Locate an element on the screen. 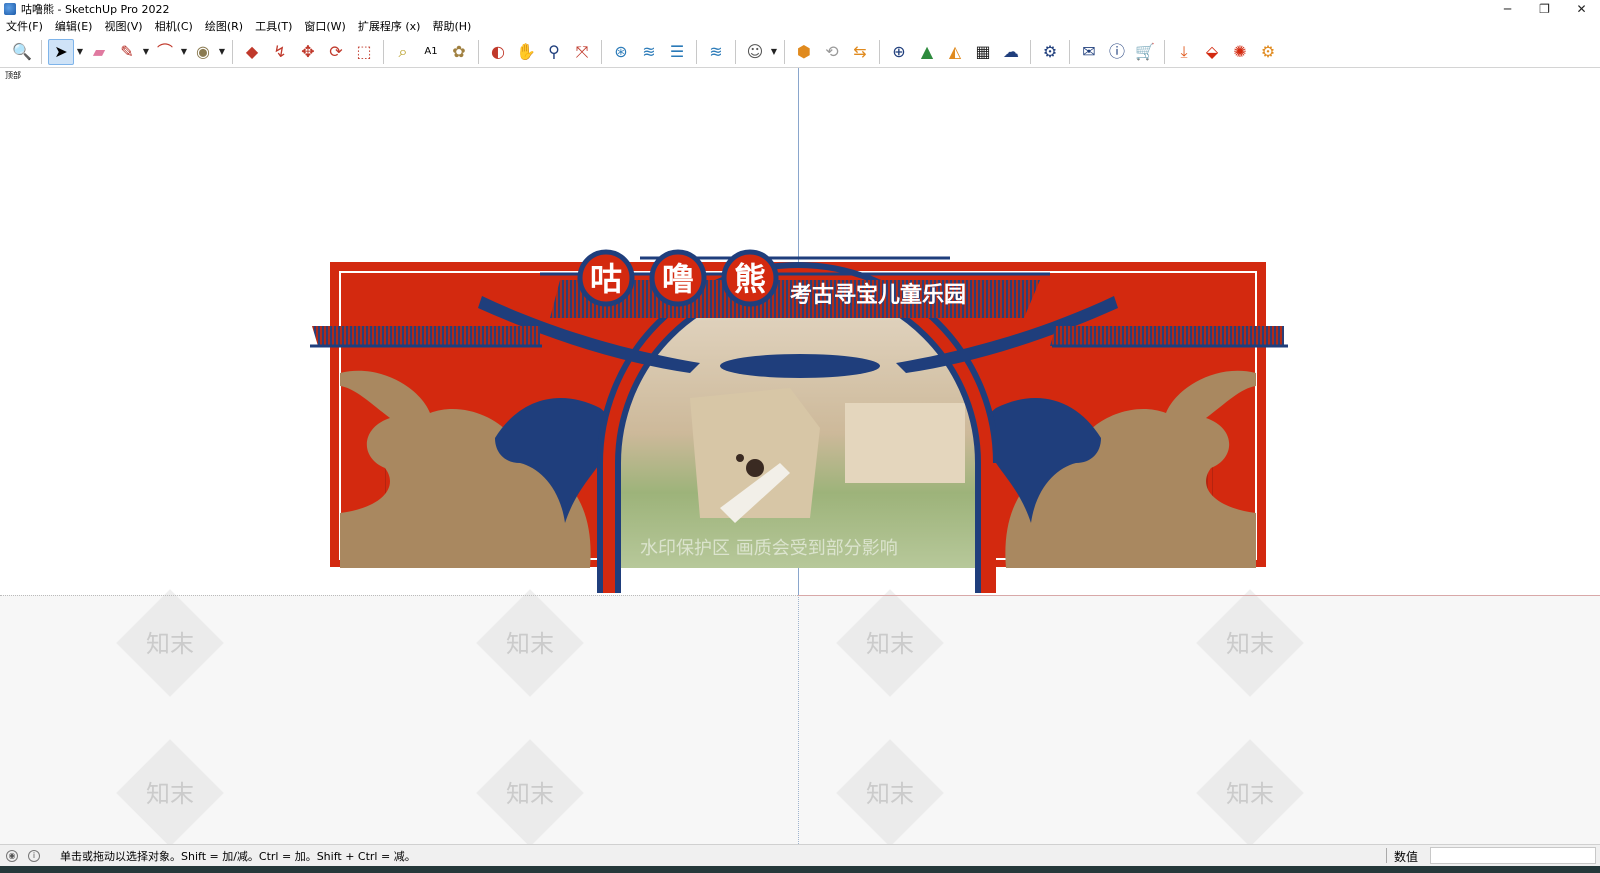 The width and height of the screenshot is (1600, 873). export-icon: ⇆ is located at coordinates (860, 52).